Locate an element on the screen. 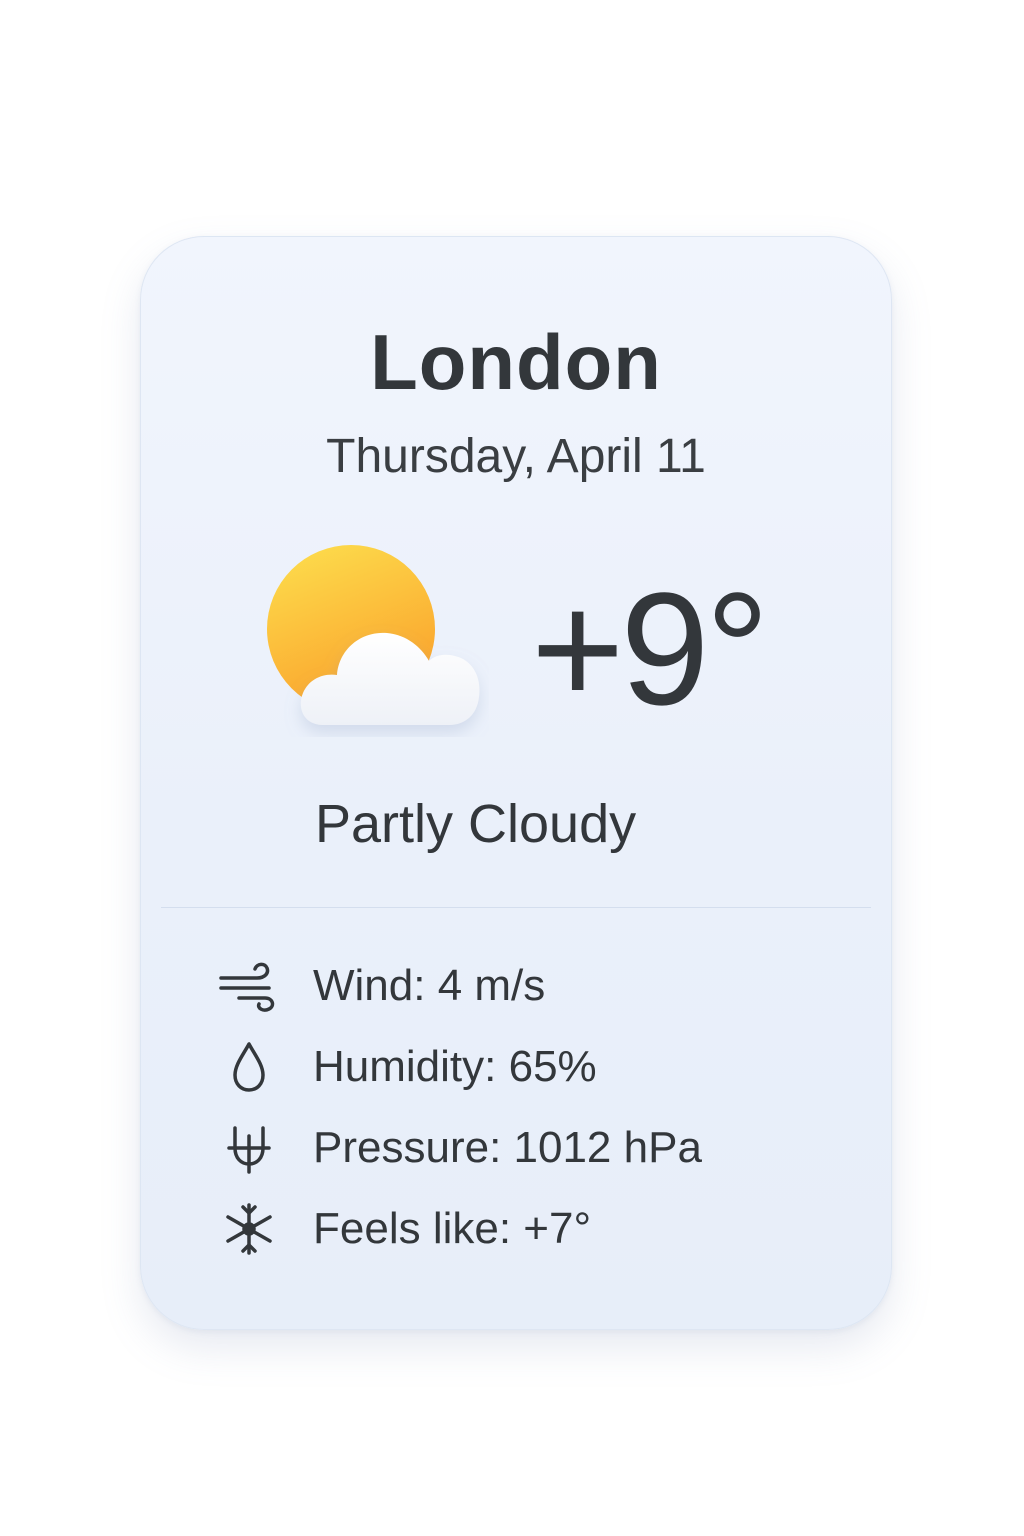 The height and width of the screenshot is (1536, 1024). pressure-icon is located at coordinates (249, 1148).